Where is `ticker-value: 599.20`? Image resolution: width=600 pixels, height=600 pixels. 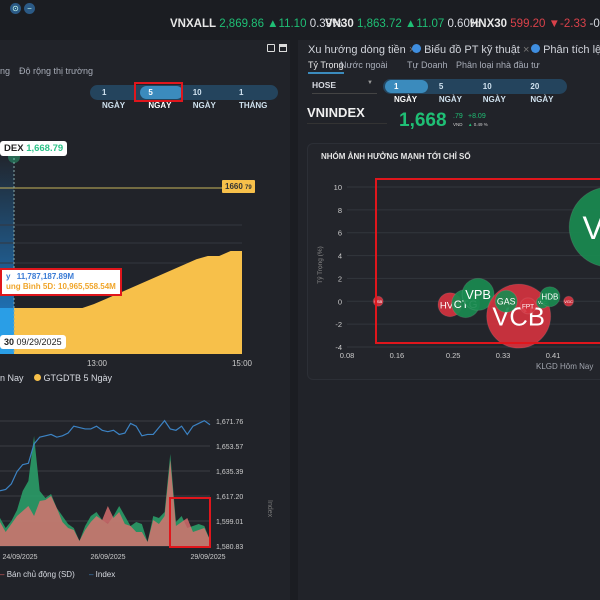
ticker-value: 599.20 is located at coordinates (528, 24).